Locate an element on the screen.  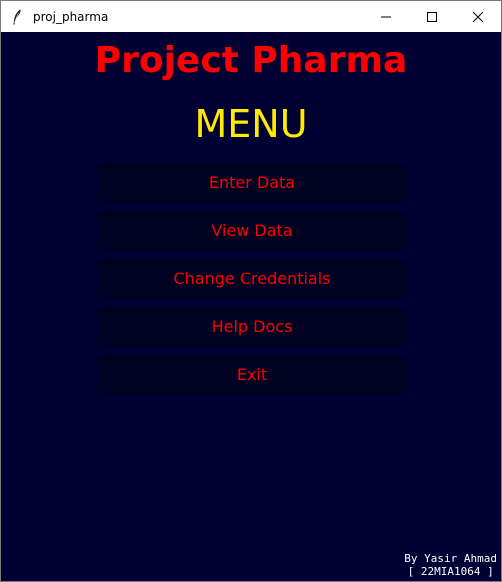
title-bar: proj_pharma is located at coordinates (251, 16).